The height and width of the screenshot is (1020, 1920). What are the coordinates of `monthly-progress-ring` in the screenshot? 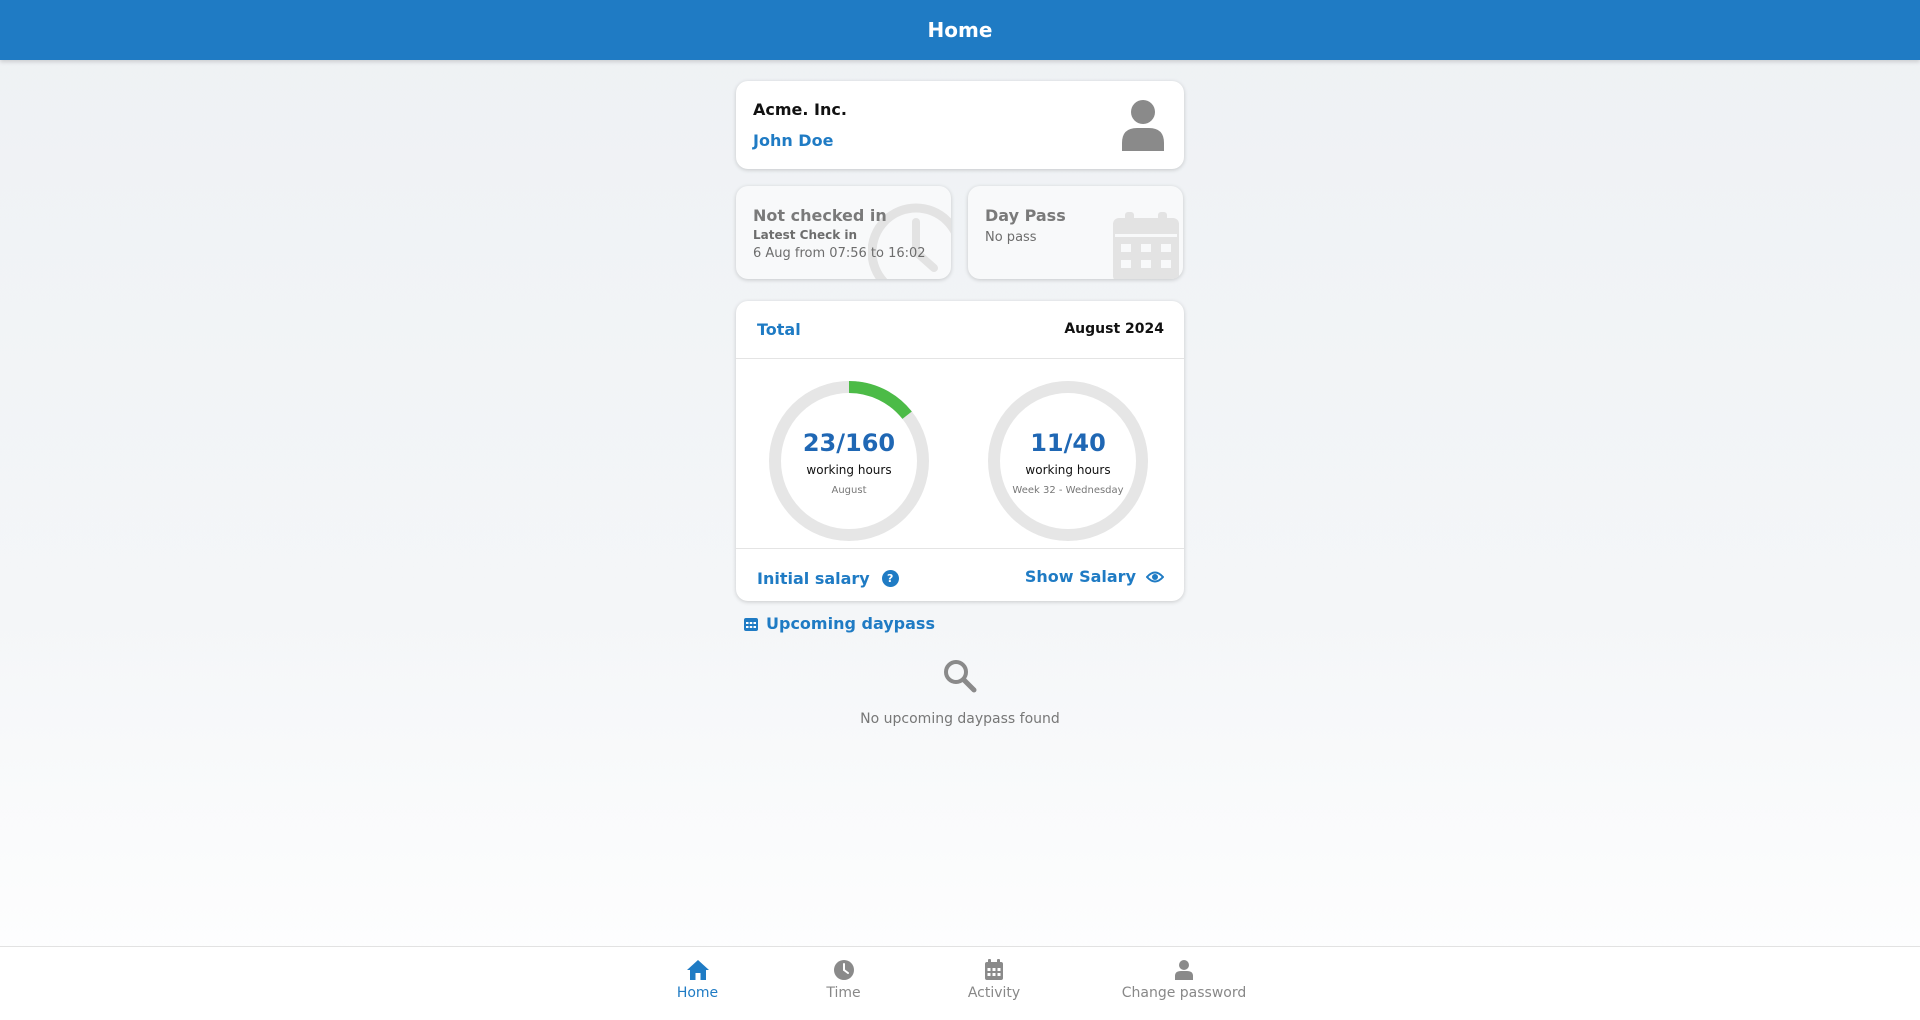 It's located at (849, 461).